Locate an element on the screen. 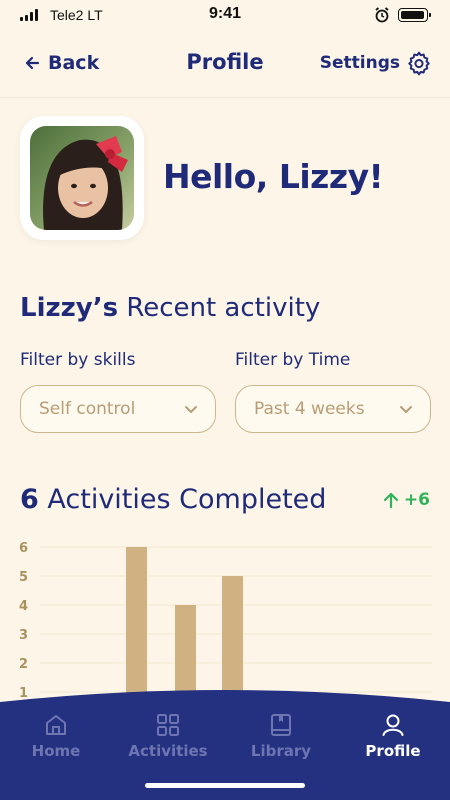 The height and width of the screenshot is (800, 450). tab-profile-label: Profile is located at coordinates (393, 751).